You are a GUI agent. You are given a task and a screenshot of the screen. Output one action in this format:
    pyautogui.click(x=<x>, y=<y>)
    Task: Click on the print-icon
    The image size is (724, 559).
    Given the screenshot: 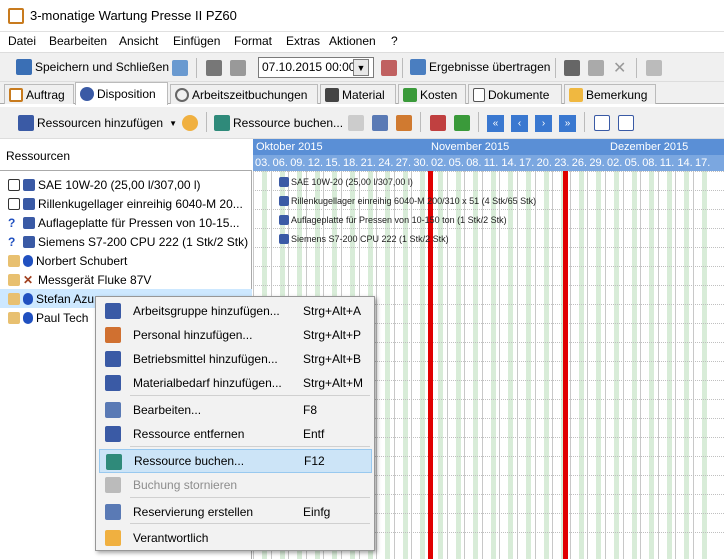 What is the action you would take?
    pyautogui.click(x=214, y=68)
    